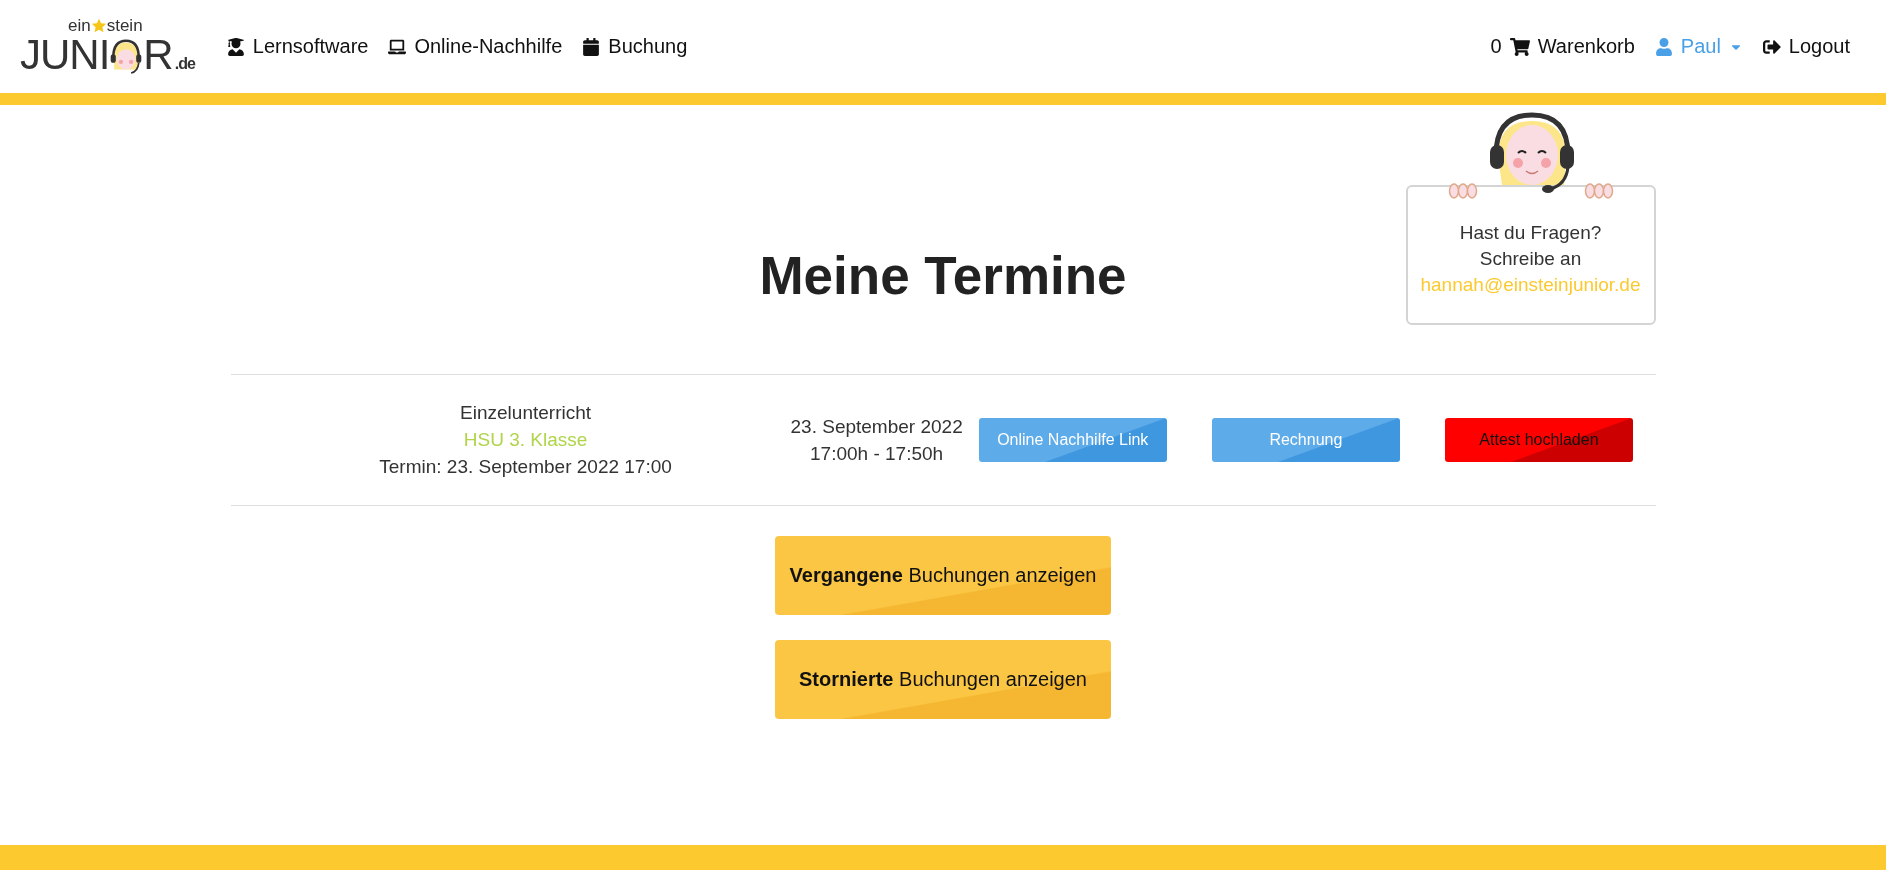 The height and width of the screenshot is (870, 1886). Describe the element at coordinates (1530, 233) in the screenshot. I see `help-text: Hast du Fragen?` at that location.